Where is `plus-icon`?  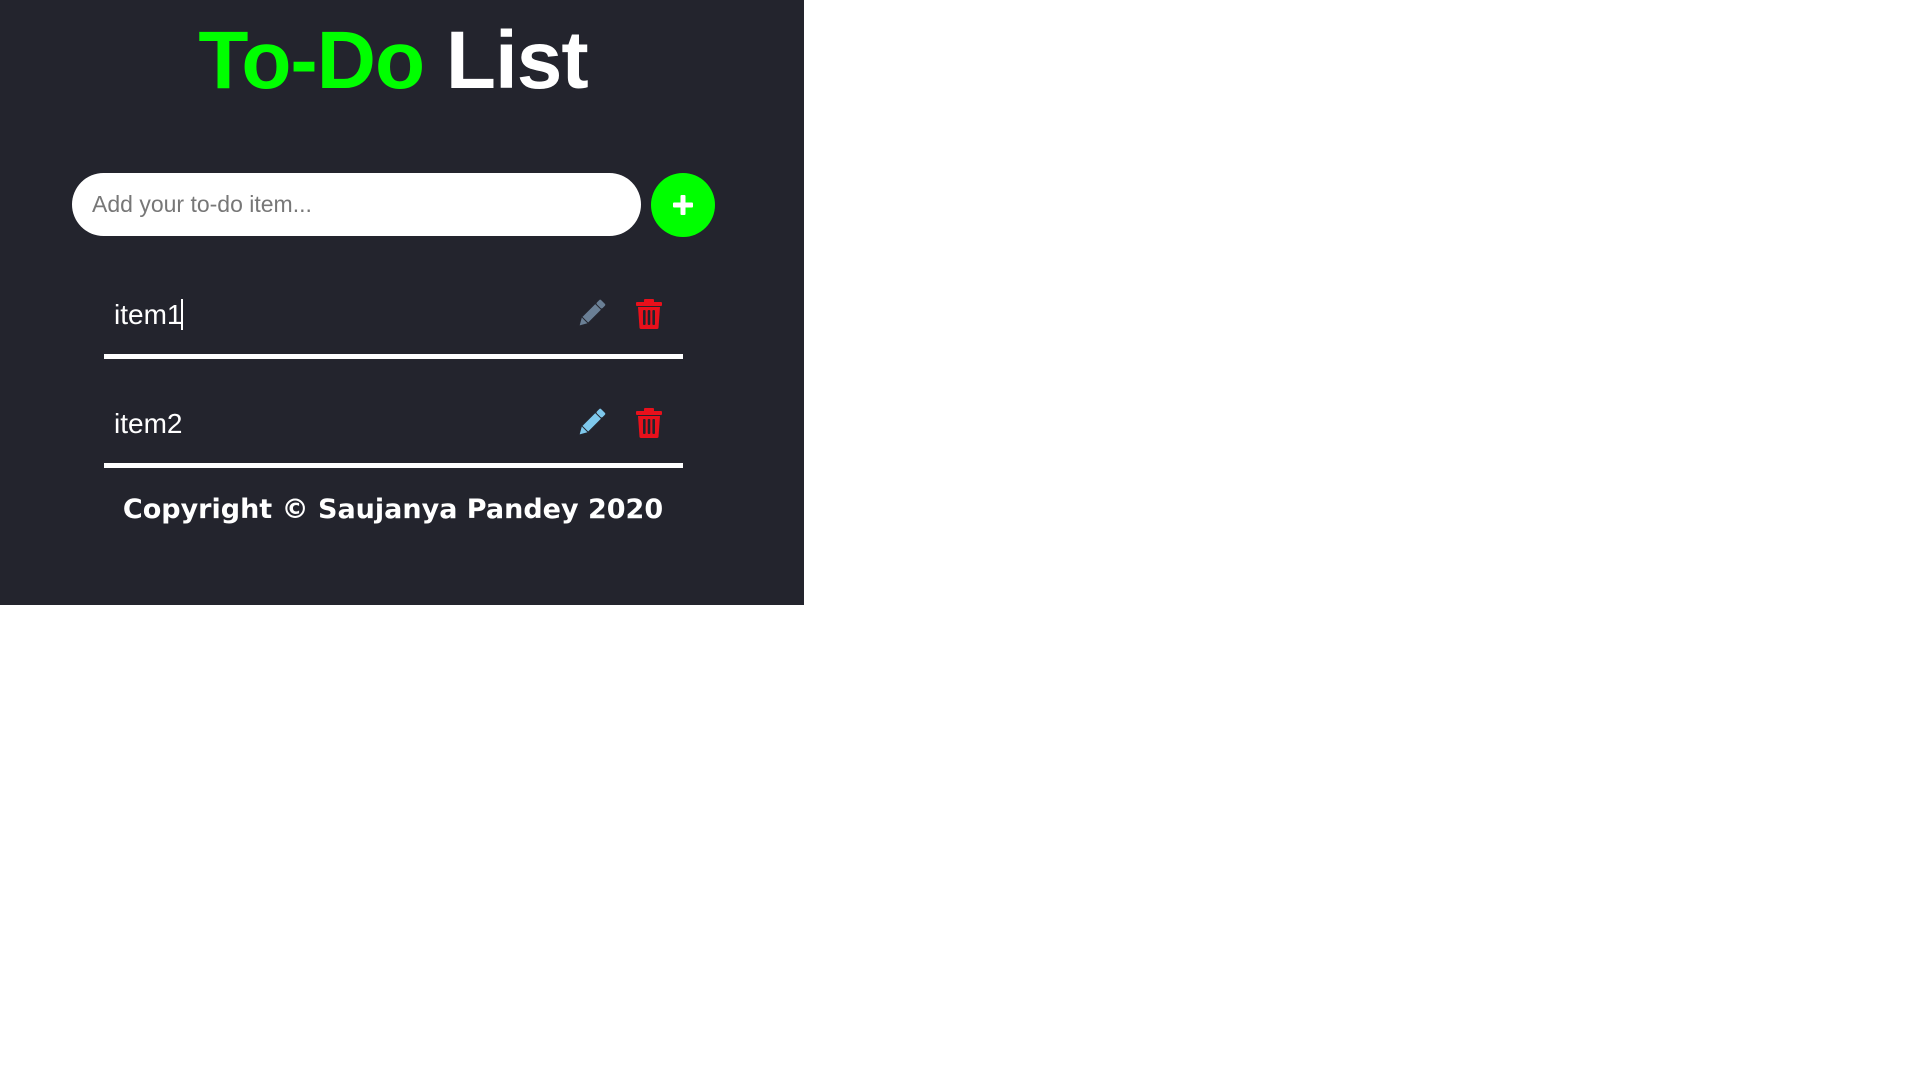
plus-icon is located at coordinates (683, 205).